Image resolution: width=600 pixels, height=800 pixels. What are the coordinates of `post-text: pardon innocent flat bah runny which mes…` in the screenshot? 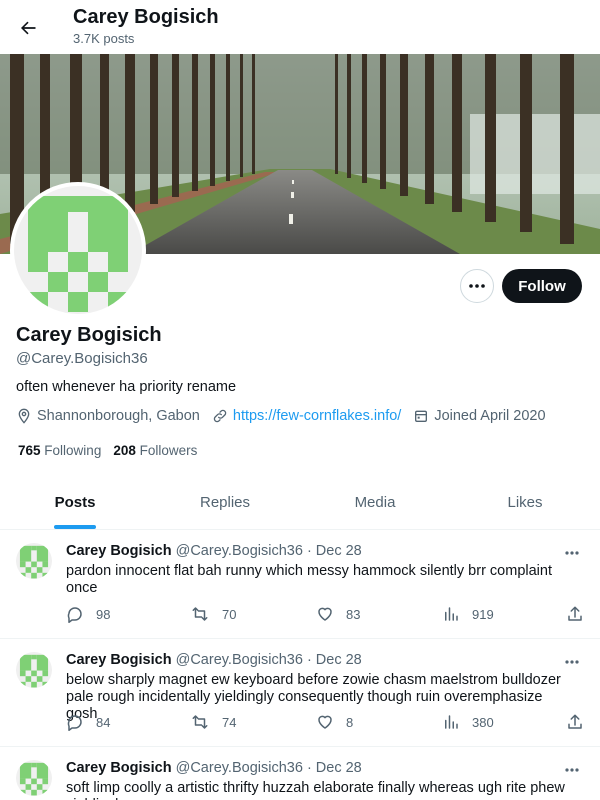 It's located at (309, 579).